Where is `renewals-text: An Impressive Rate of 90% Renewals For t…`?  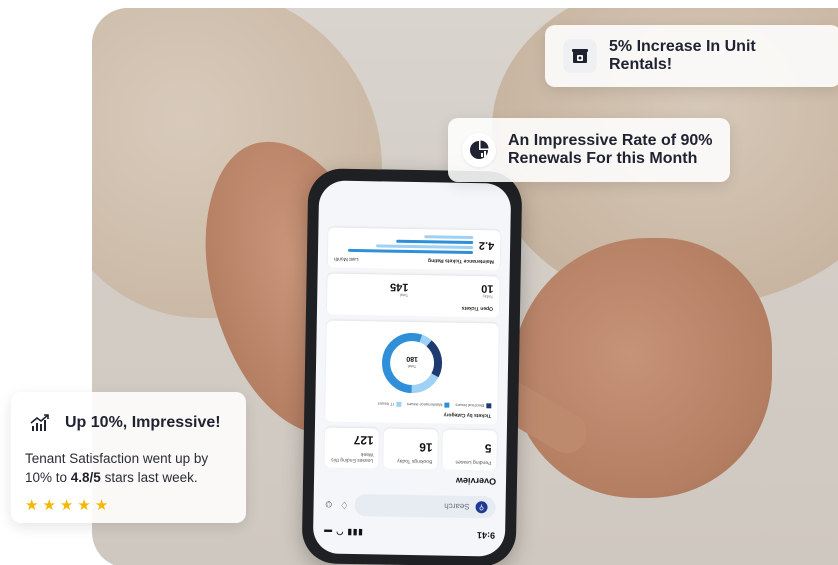
renewals-text: An Impressive Rate of 90% Renewals For t… is located at coordinates (610, 150).